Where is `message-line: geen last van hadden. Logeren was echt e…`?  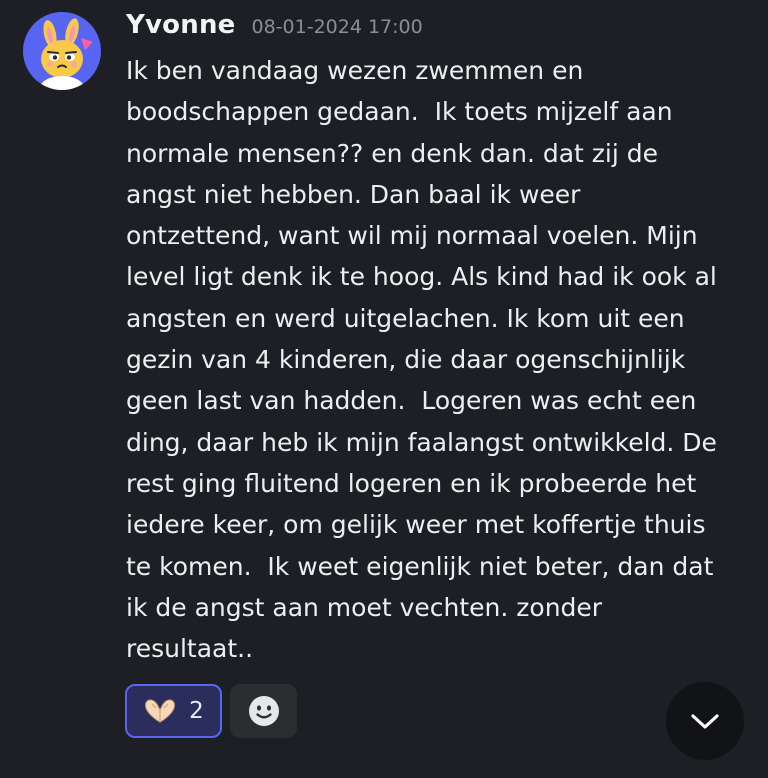
message-line: geen last van hadden. Logeren was echt e… is located at coordinates (411, 401).